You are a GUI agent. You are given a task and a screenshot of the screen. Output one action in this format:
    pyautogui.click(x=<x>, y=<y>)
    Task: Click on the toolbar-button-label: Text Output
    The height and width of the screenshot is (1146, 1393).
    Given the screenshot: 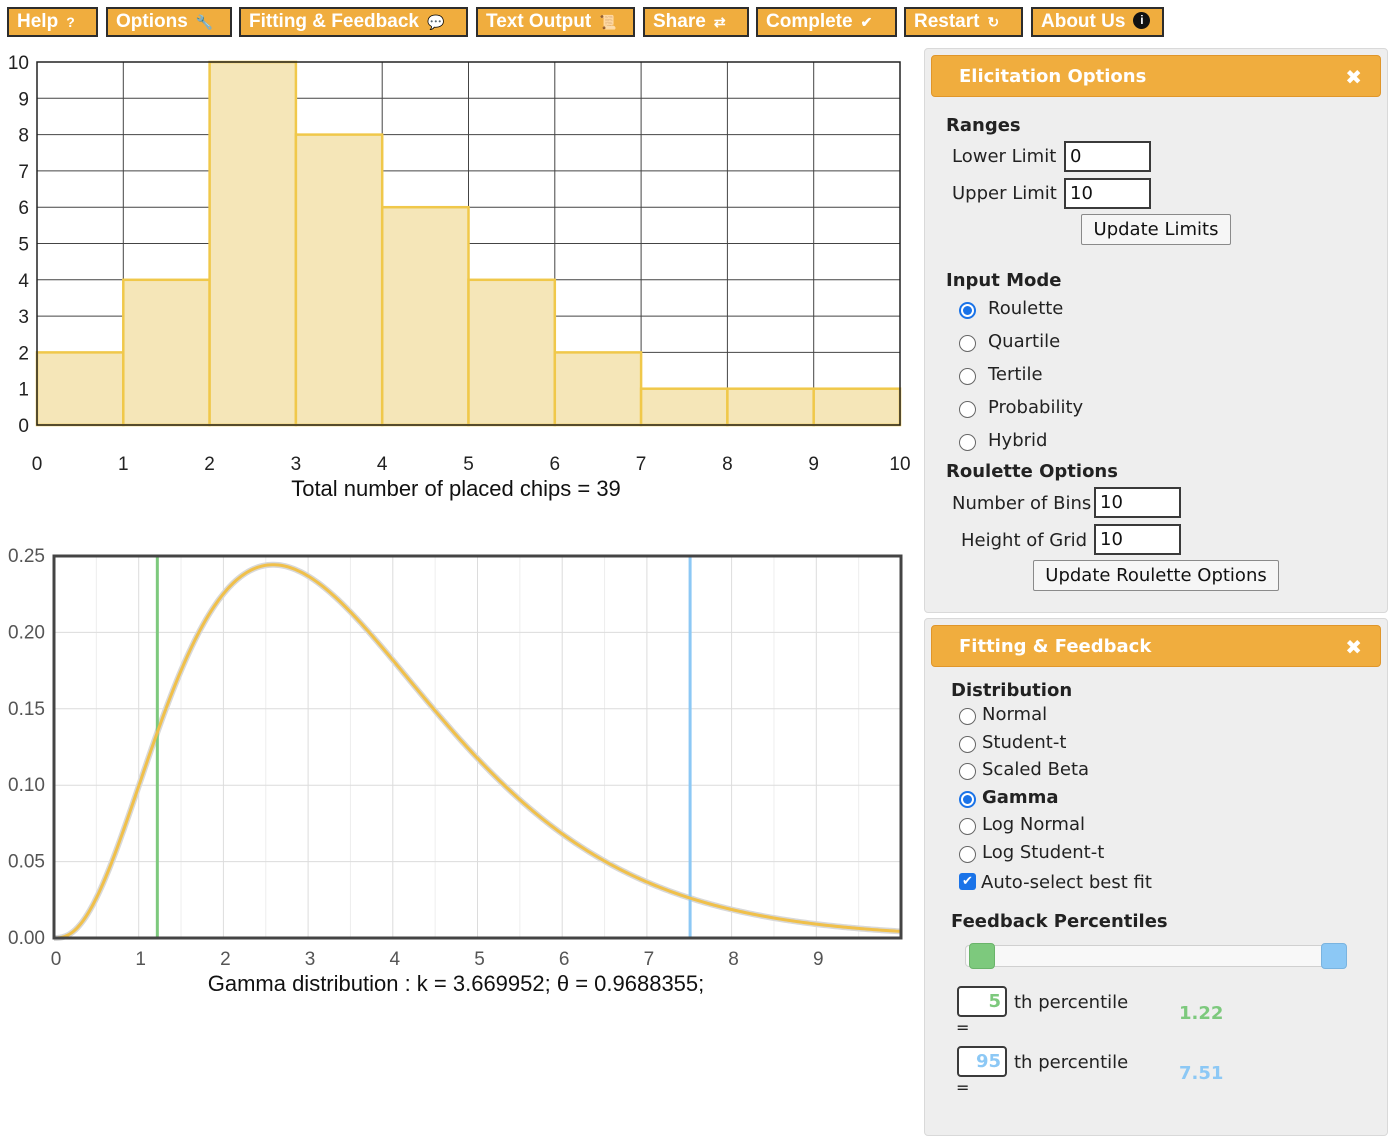 What is the action you would take?
    pyautogui.click(x=539, y=22)
    